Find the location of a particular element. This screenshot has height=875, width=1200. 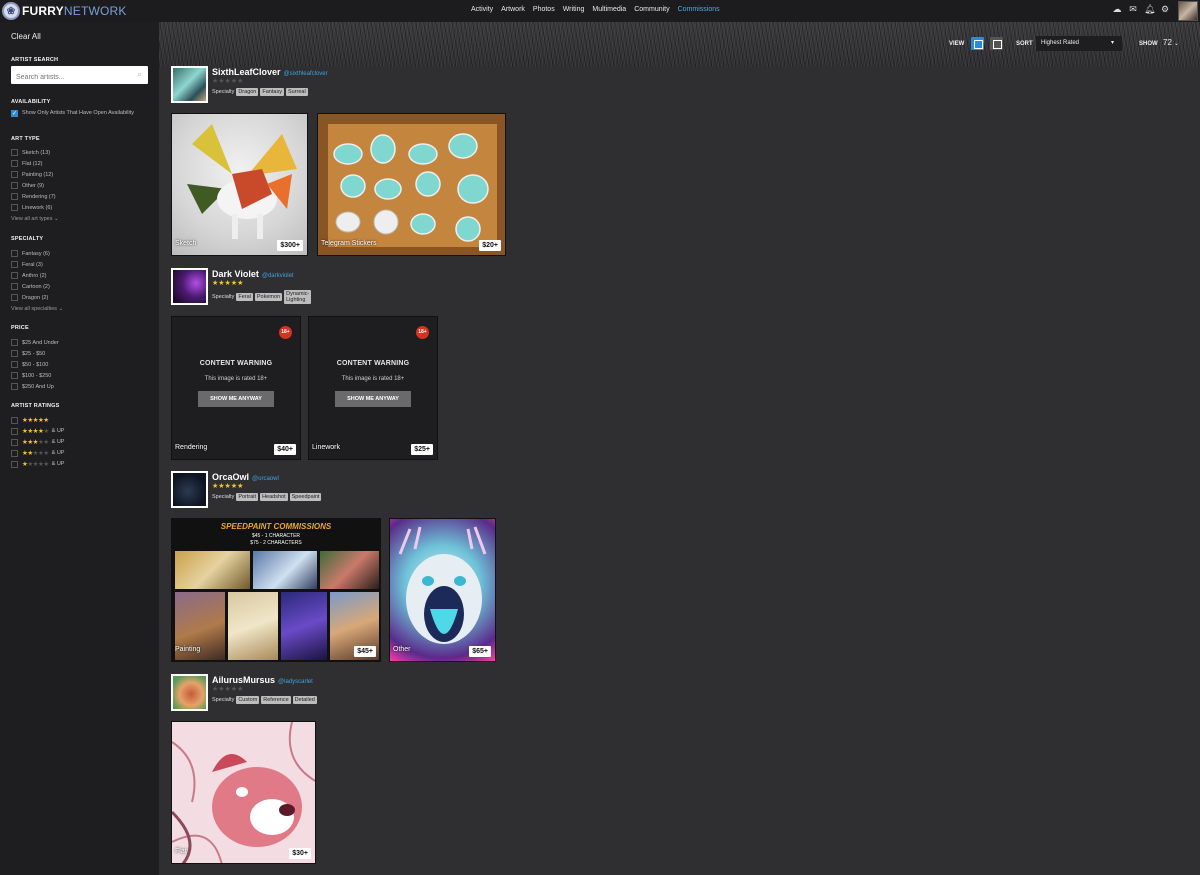

specialty-option: Fantasy (6) is located at coordinates (30, 253).